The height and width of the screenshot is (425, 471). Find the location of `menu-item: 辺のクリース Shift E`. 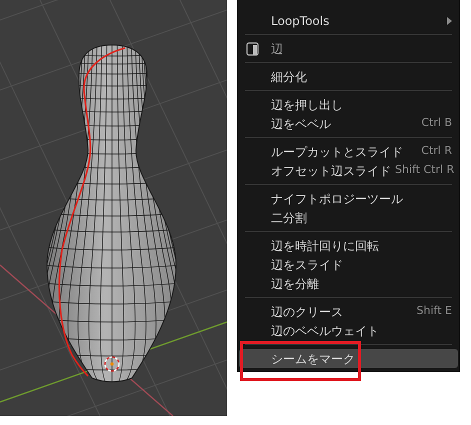

menu-item: 辺のクリース Shift E is located at coordinates (348, 311).